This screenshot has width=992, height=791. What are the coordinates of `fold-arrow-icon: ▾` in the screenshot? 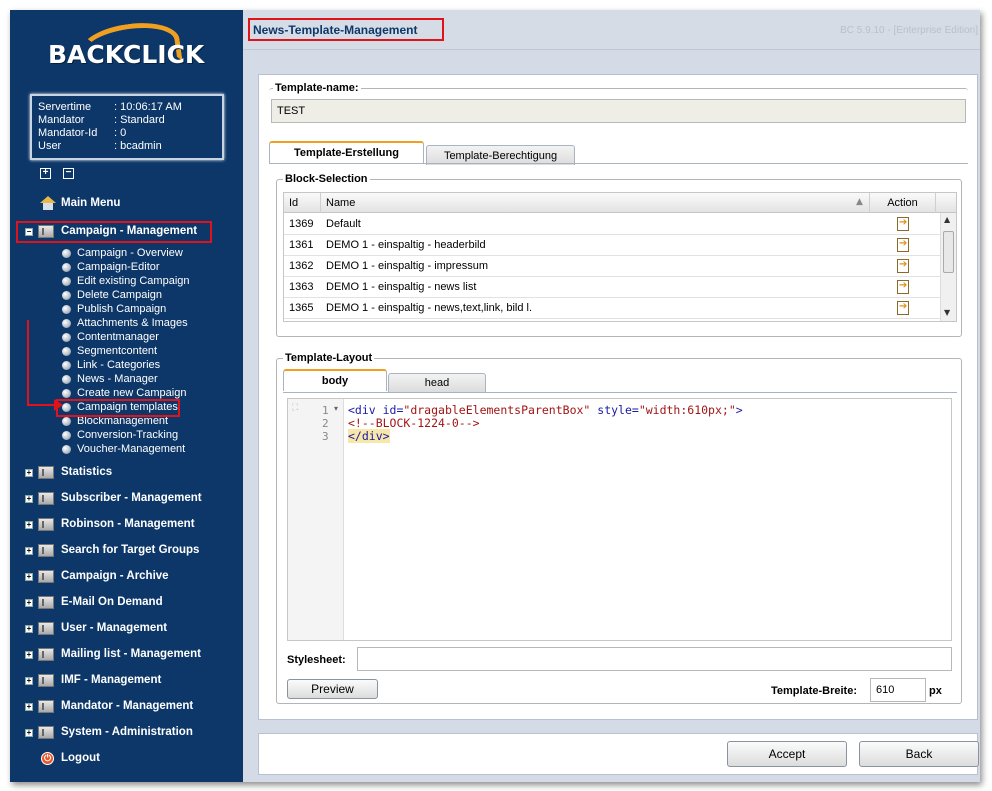 It's located at (336, 408).